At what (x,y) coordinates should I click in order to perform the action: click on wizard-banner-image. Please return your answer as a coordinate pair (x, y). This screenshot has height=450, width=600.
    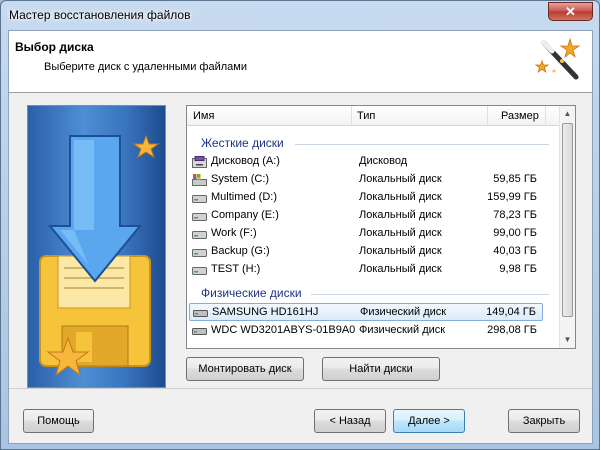
    Looking at the image, I should click on (96, 246).